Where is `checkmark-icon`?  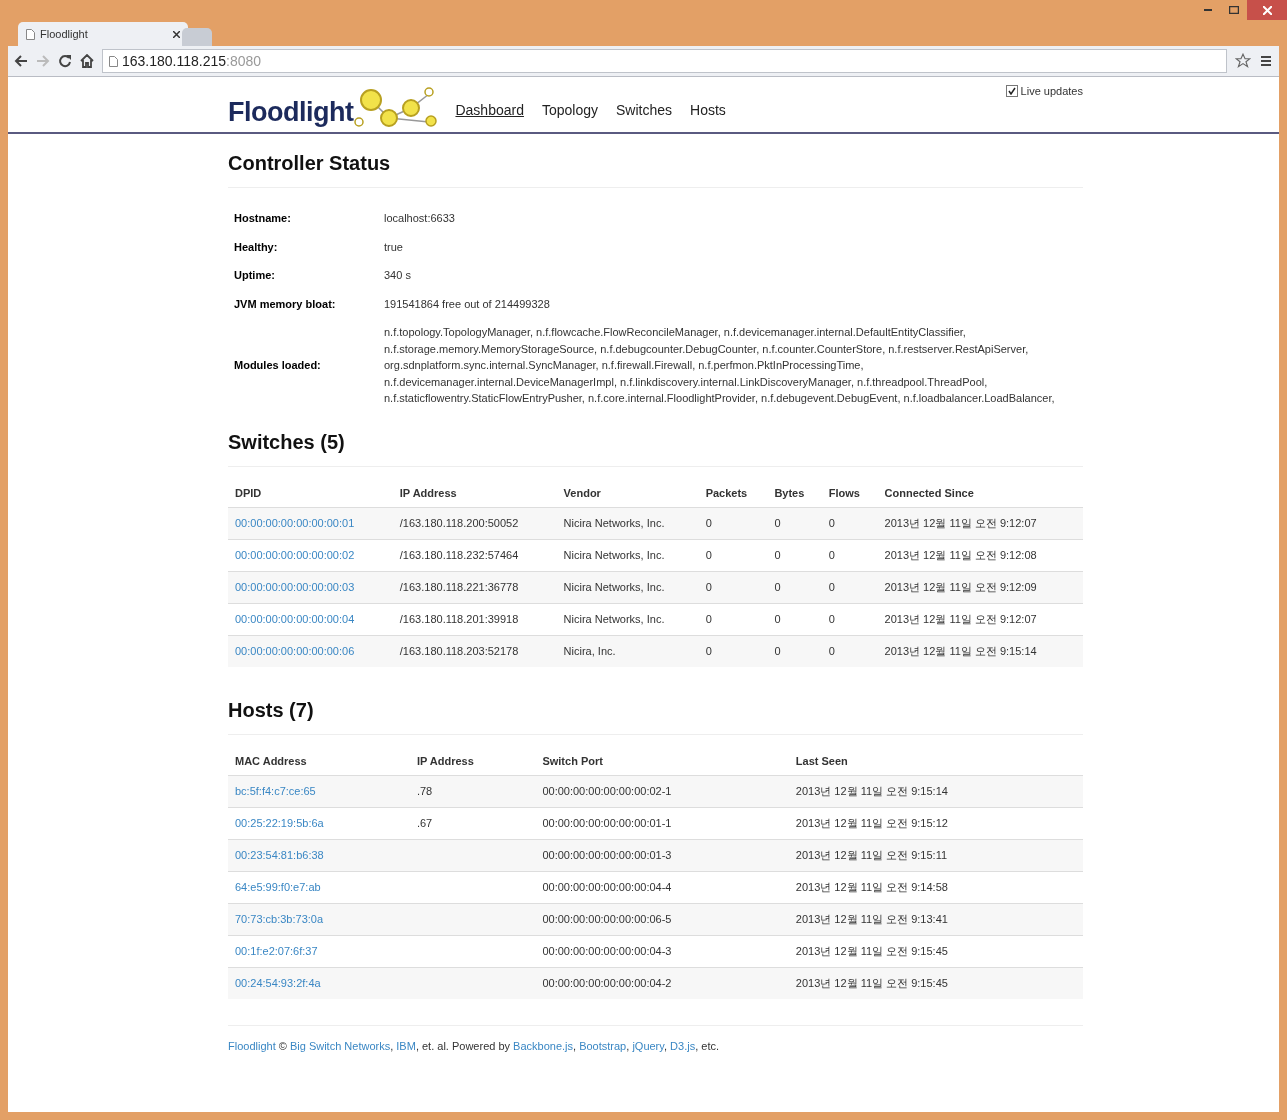
checkmark-icon is located at coordinates (1011, 91).